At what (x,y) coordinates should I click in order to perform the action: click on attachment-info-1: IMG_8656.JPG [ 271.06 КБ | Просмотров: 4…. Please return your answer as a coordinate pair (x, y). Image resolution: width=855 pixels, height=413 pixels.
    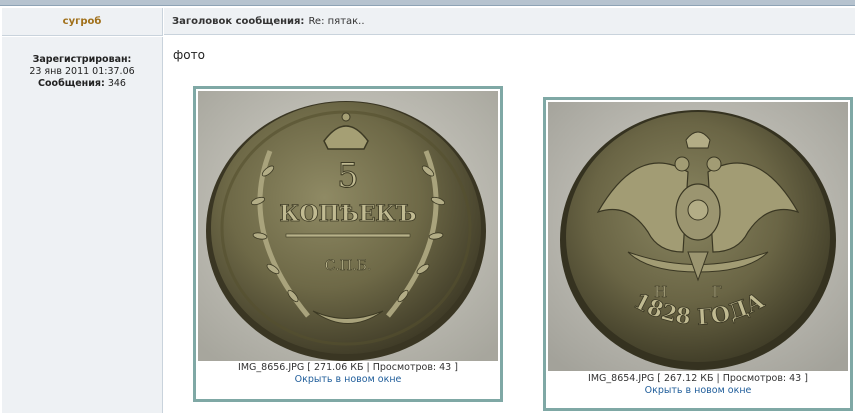
    Looking at the image, I should click on (348, 367).